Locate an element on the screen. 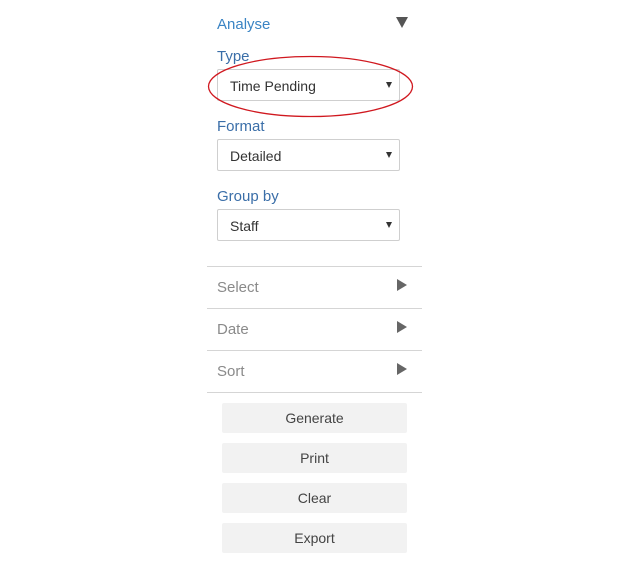 This screenshot has height=562, width=630. clear-button: Clear is located at coordinates (314, 498).